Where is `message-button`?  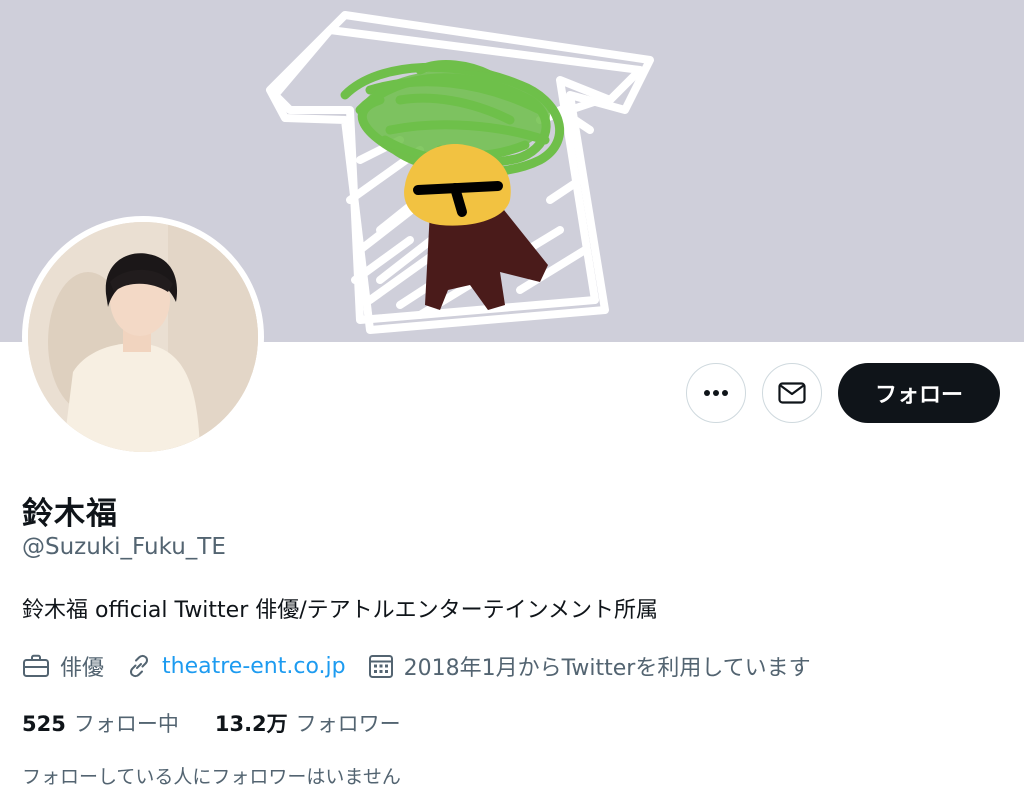
message-button is located at coordinates (792, 393).